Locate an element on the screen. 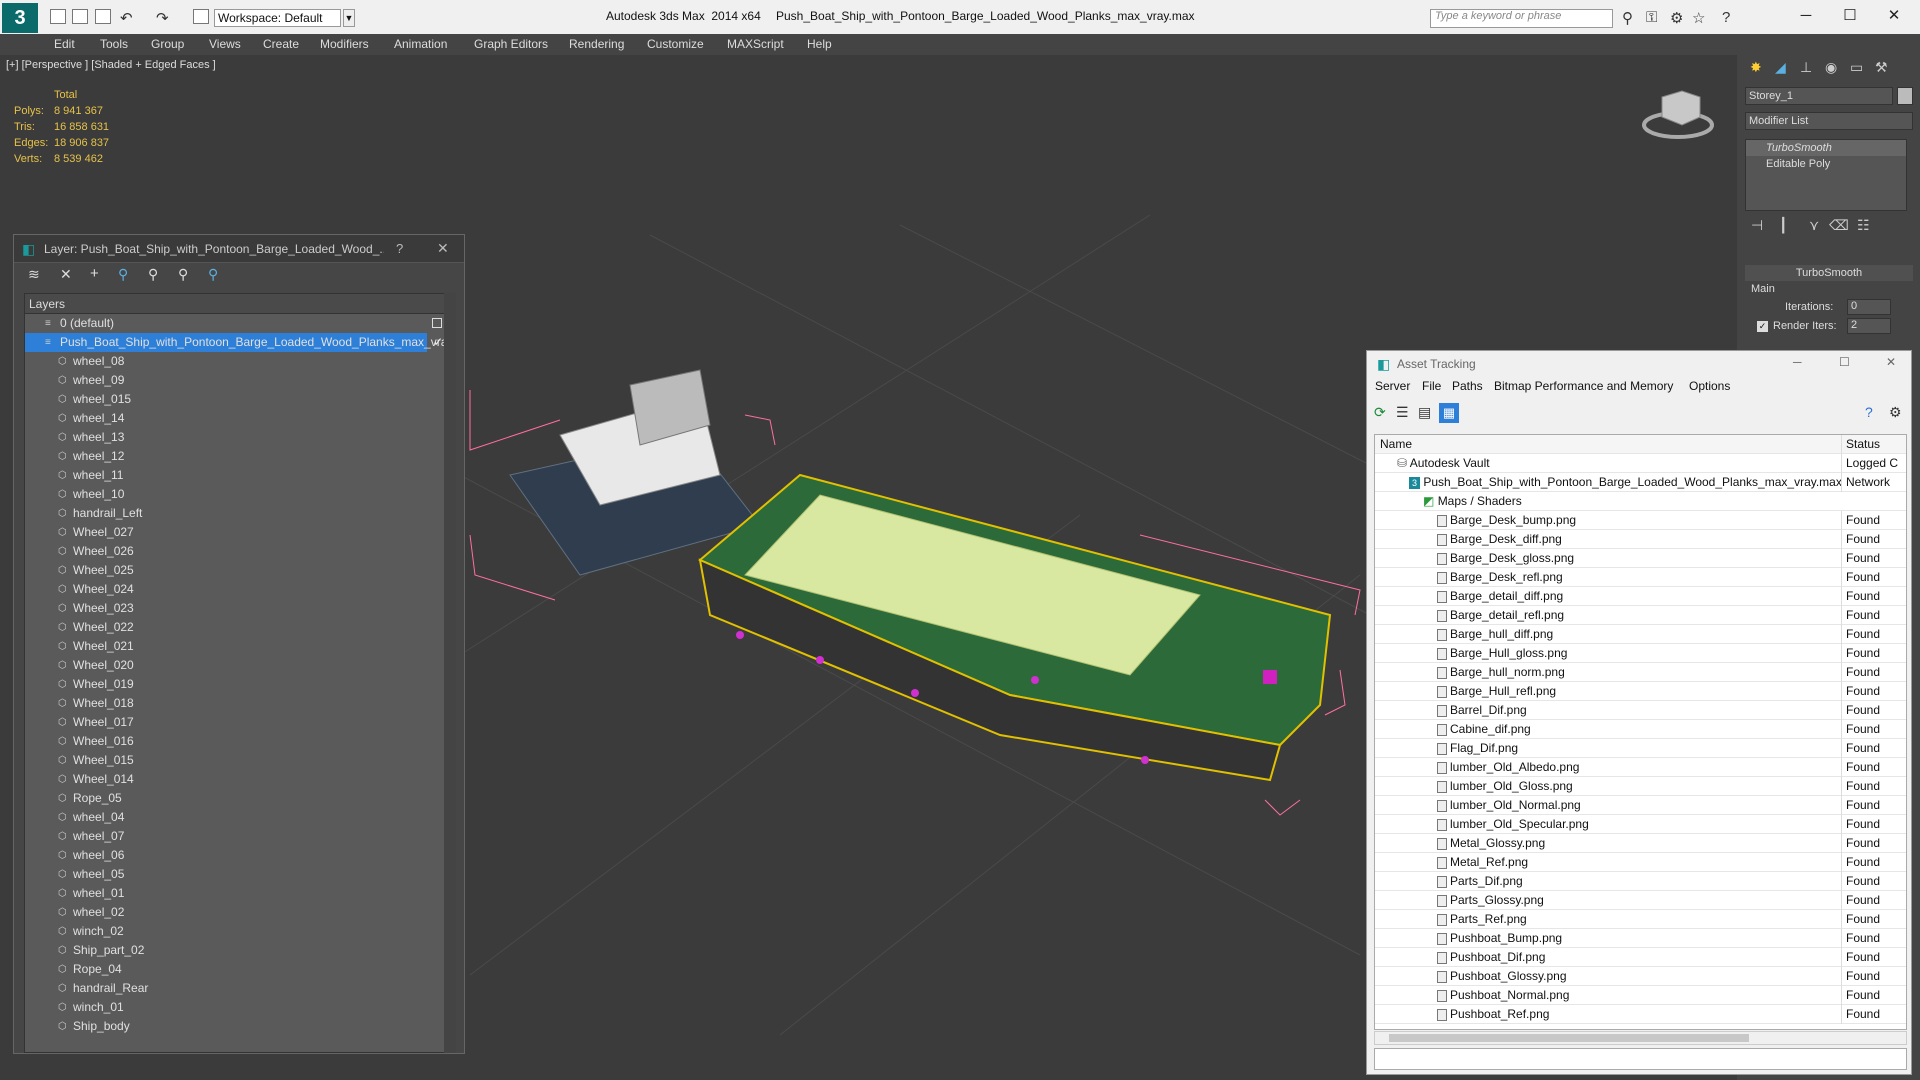  display-tab-icon: ▭ is located at coordinates (1856, 67).